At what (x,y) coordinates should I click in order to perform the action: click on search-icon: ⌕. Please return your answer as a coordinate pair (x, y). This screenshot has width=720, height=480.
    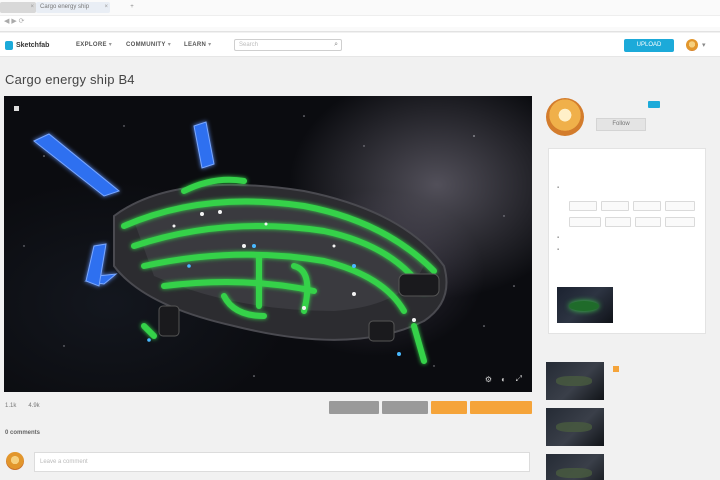
    Looking at the image, I should click on (336, 45).